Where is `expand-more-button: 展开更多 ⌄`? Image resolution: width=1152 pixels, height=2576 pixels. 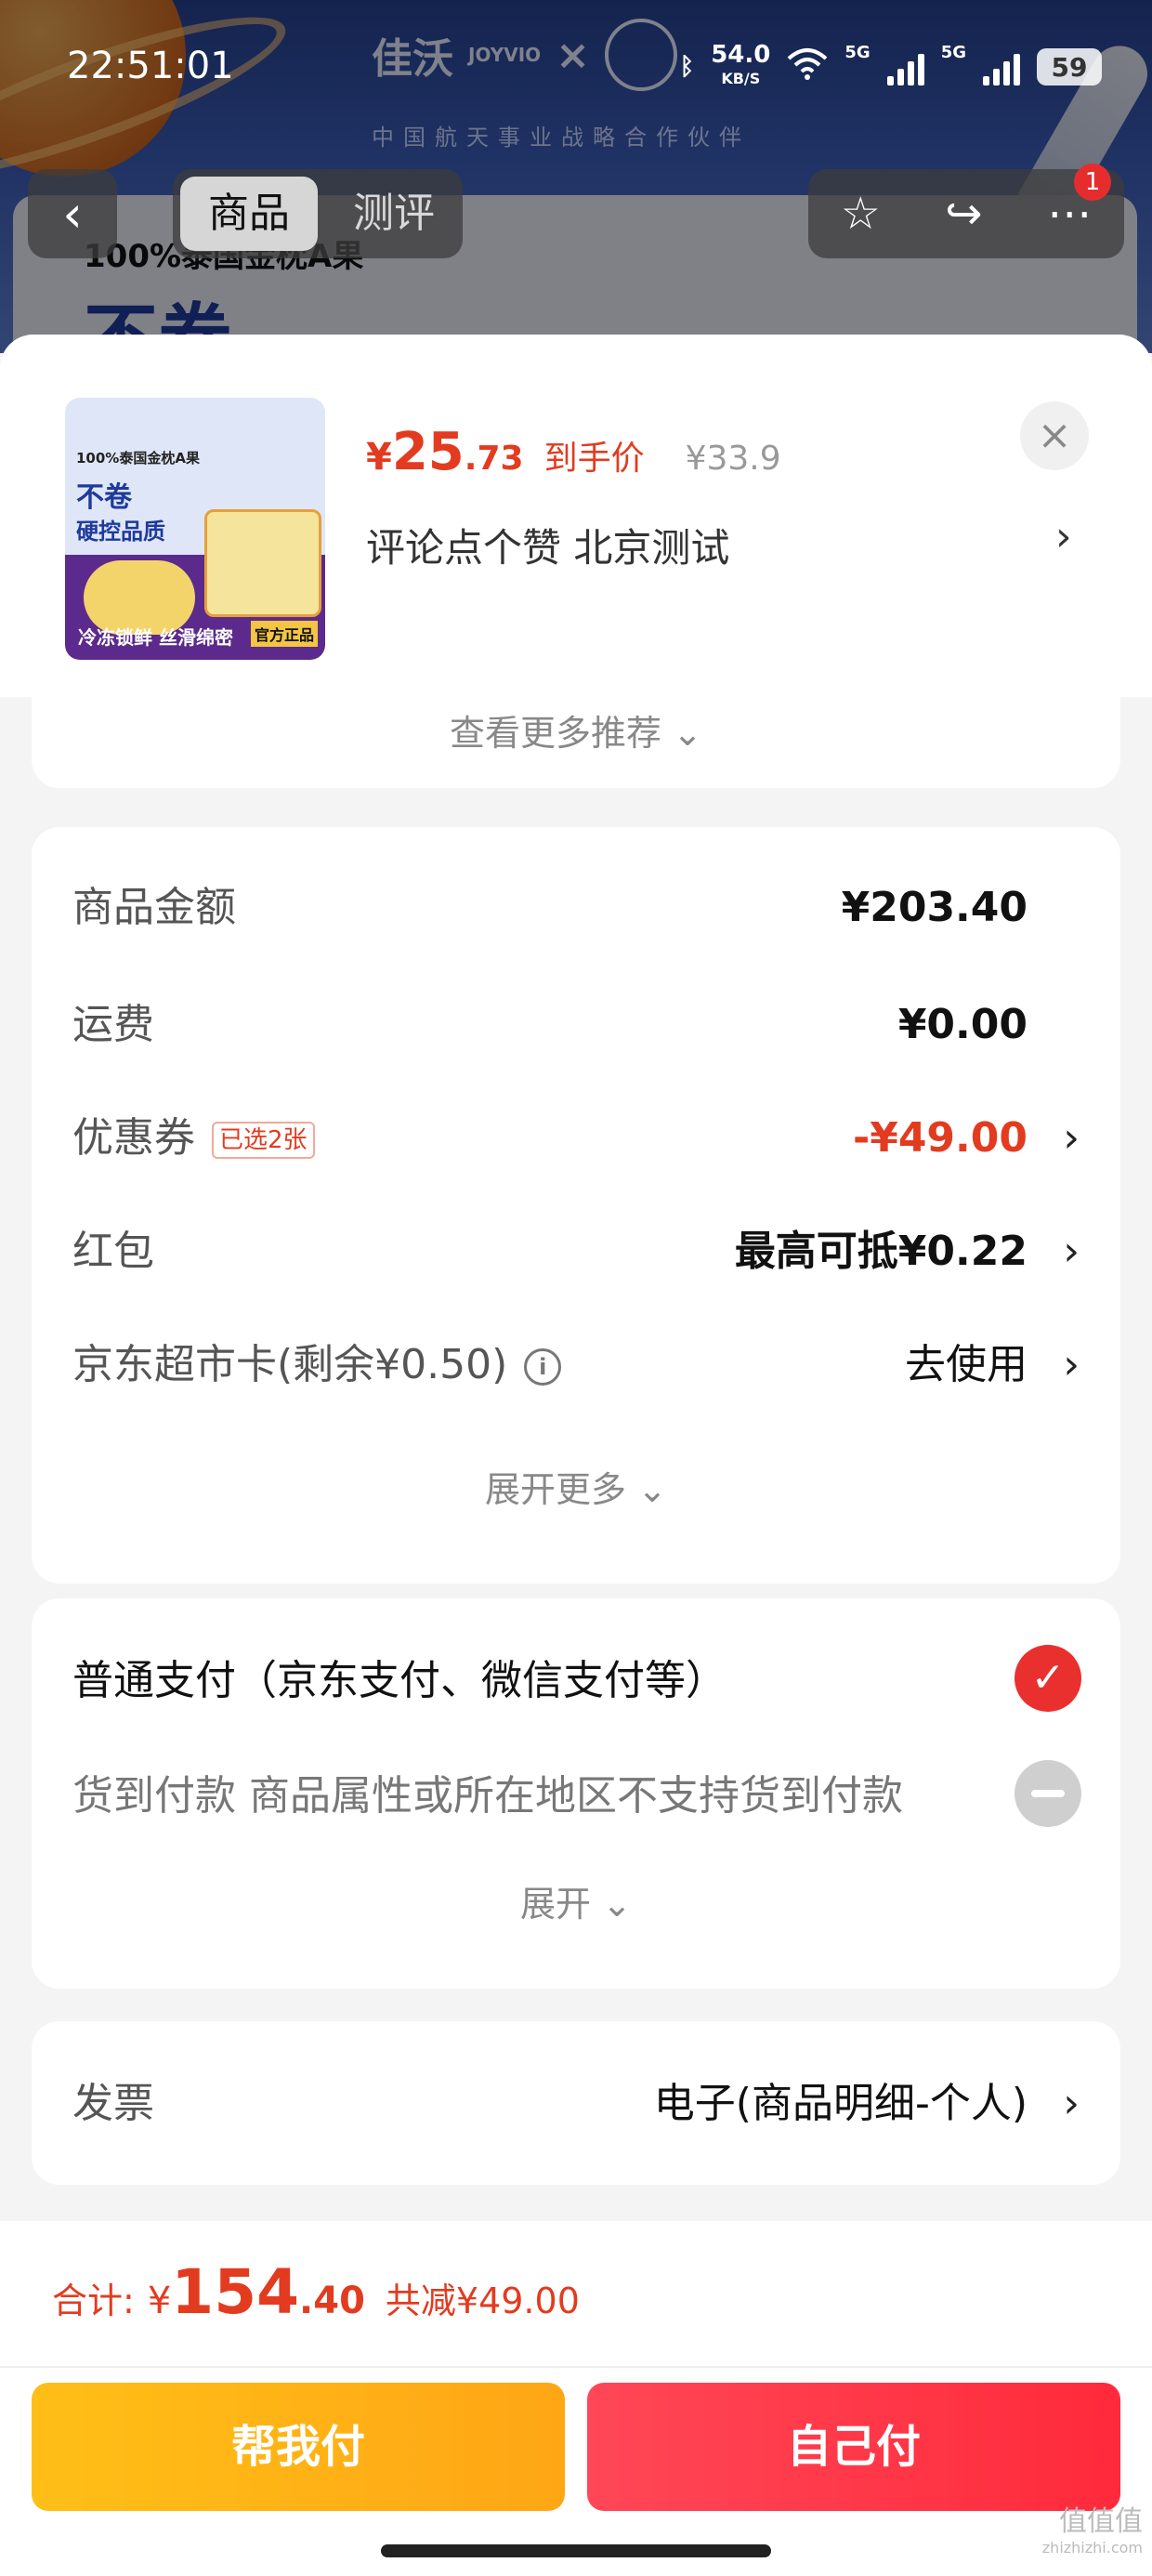 expand-more-button: 展开更多 ⌄ is located at coordinates (576, 1486).